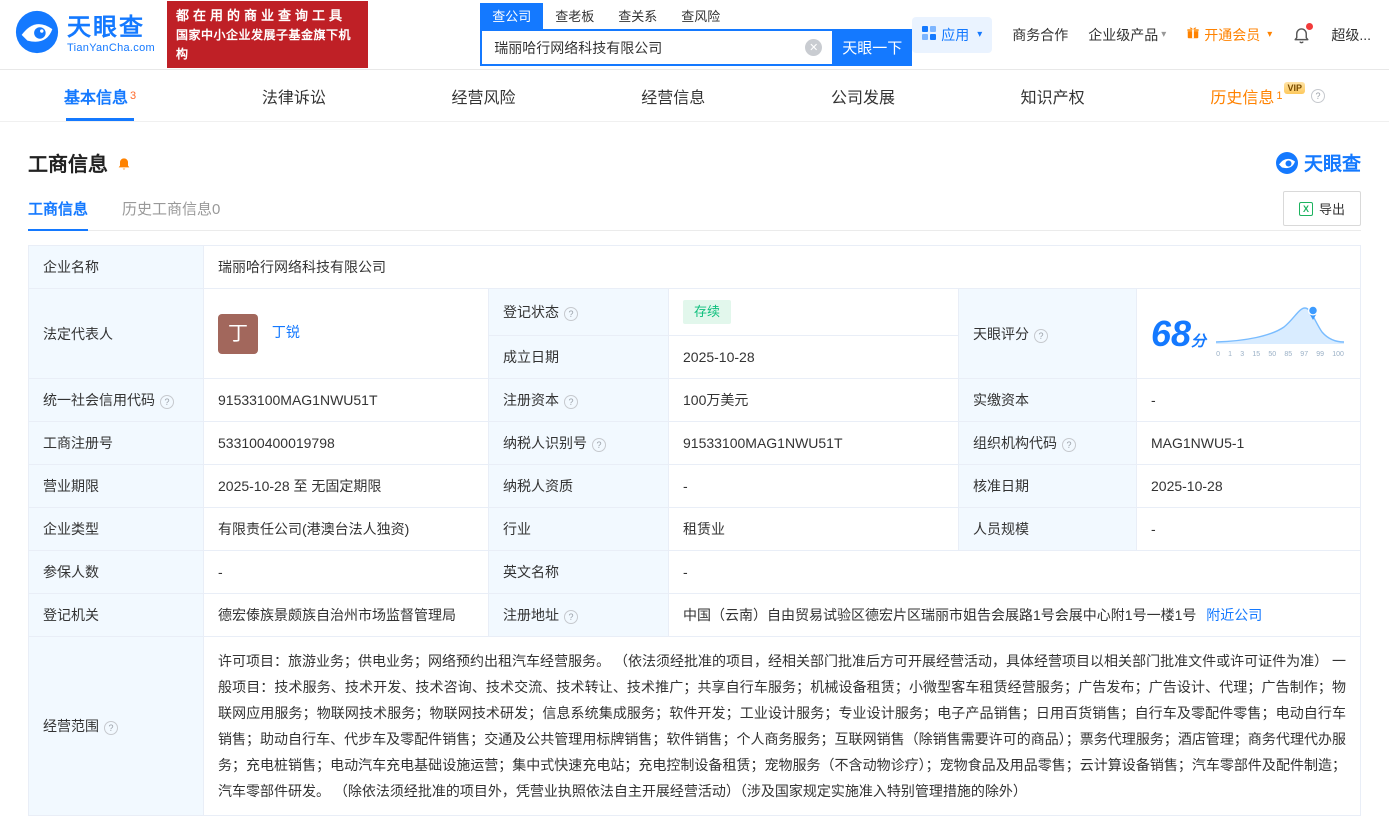 Image resolution: width=1389 pixels, height=834 pixels. I want to click on score-value: 68, so click(1171, 333).